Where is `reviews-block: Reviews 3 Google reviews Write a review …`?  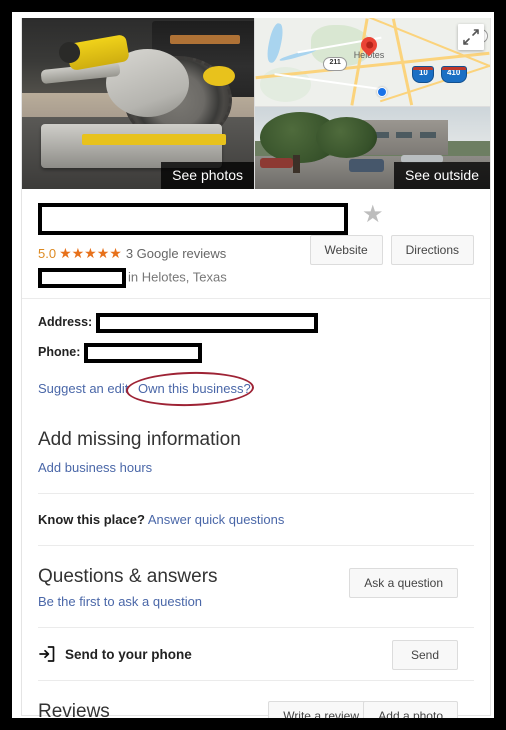 reviews-block: Reviews 3 Google reviews Write a review … is located at coordinates (256, 699).